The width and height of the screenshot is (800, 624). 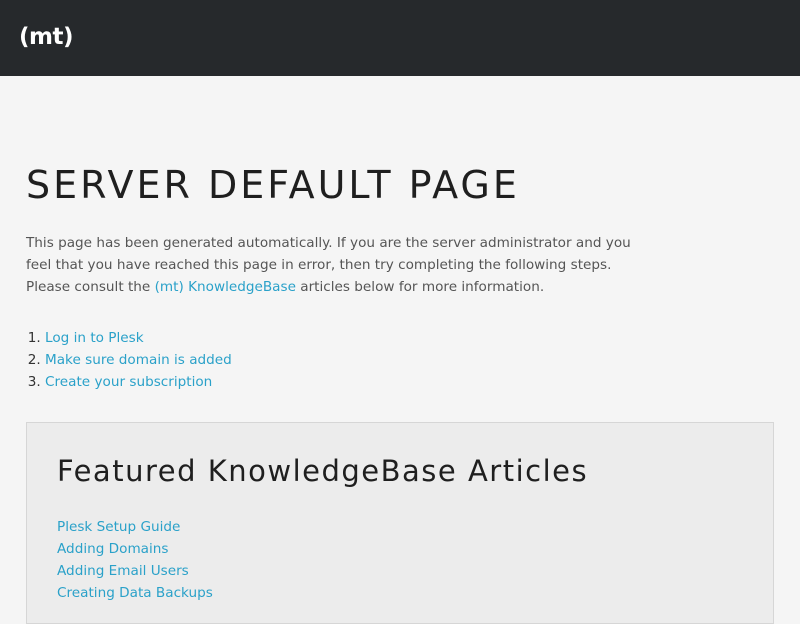 I want to click on step-item: Create your subscription, so click(x=138, y=382).